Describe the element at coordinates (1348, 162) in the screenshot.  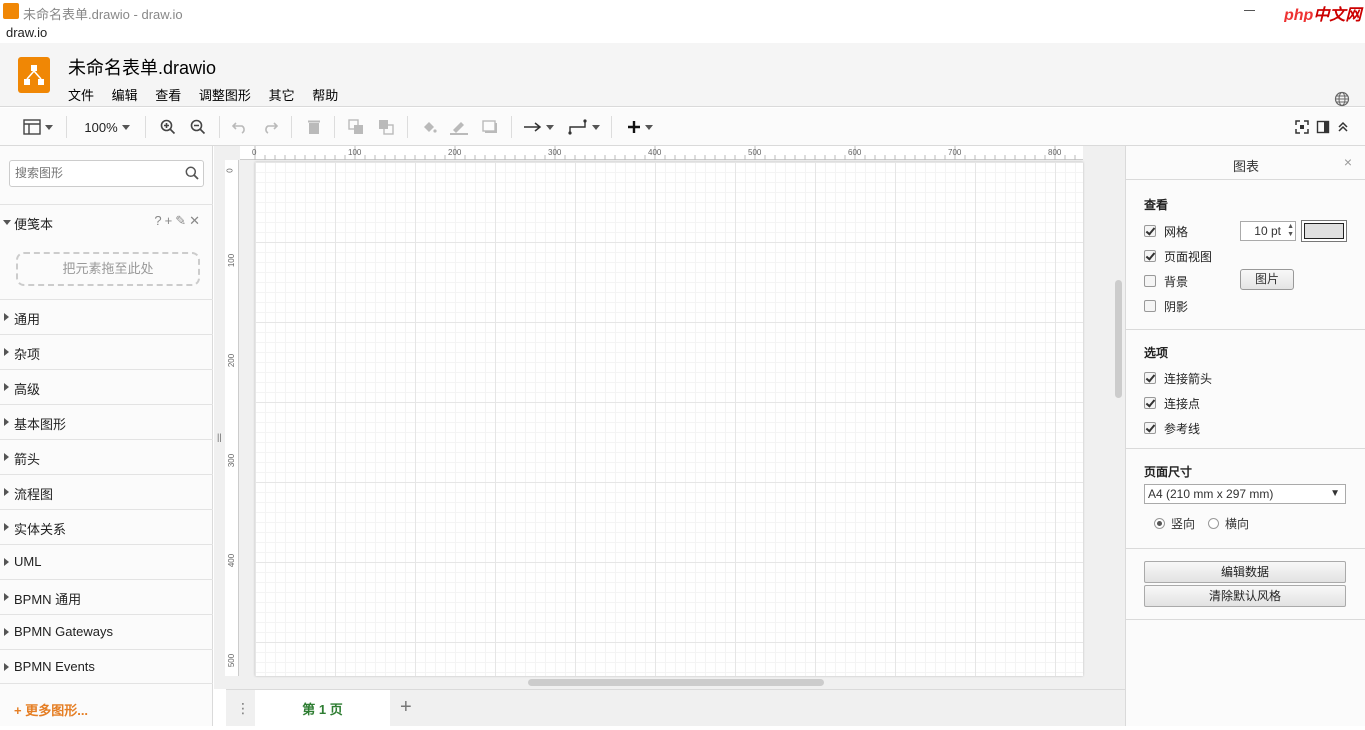
I see `close-icon: ×` at that location.